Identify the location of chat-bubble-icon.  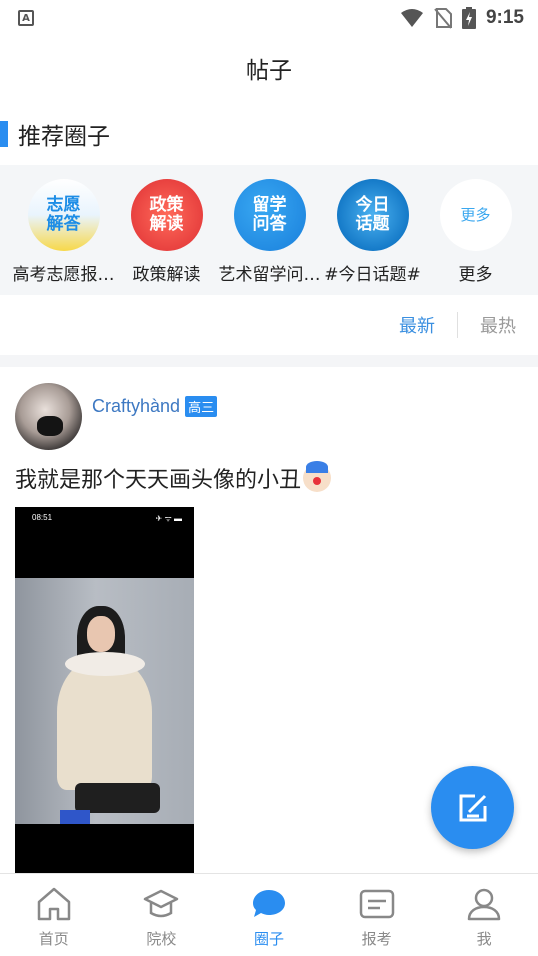
(269, 904).